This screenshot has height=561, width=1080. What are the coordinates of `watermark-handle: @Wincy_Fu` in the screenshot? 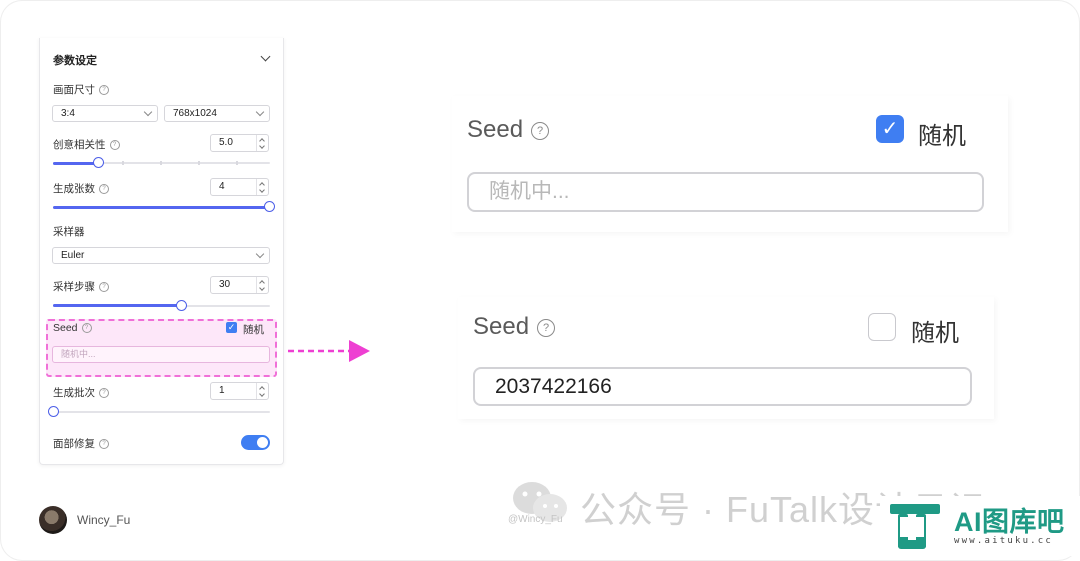 It's located at (535, 519).